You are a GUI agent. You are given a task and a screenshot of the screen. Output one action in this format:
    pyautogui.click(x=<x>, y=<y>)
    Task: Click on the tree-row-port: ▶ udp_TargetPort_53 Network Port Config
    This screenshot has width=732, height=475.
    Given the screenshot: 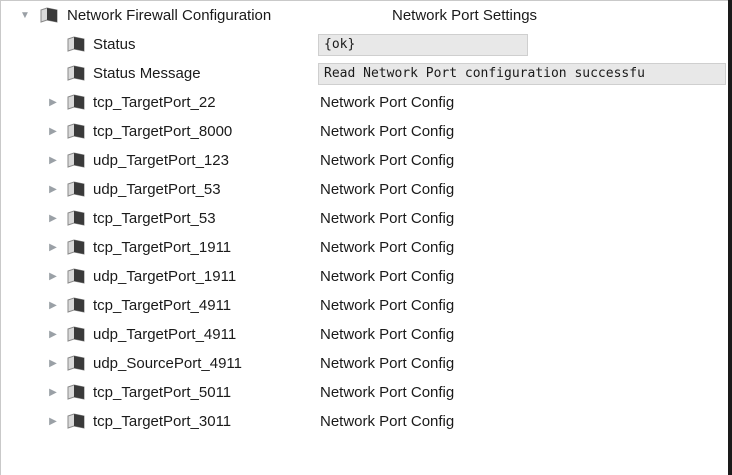 What is the action you would take?
    pyautogui.click(x=364, y=189)
    